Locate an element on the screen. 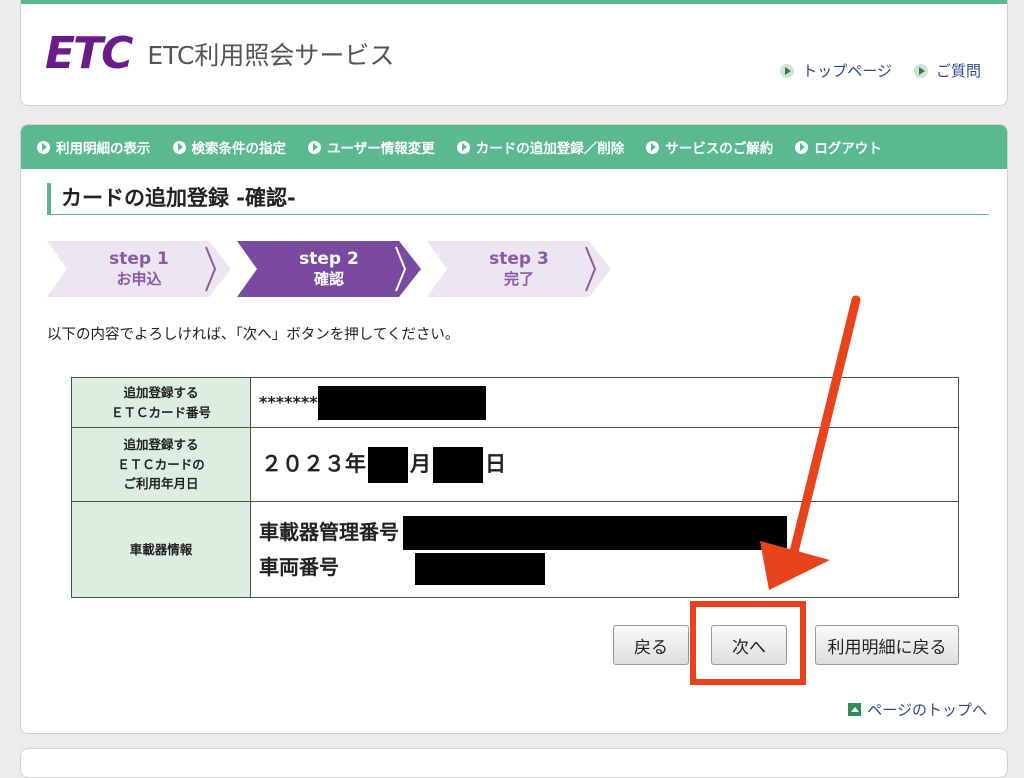 This screenshot has height=778, width=1024. red-arrow-annotation is located at coordinates (810, 442).